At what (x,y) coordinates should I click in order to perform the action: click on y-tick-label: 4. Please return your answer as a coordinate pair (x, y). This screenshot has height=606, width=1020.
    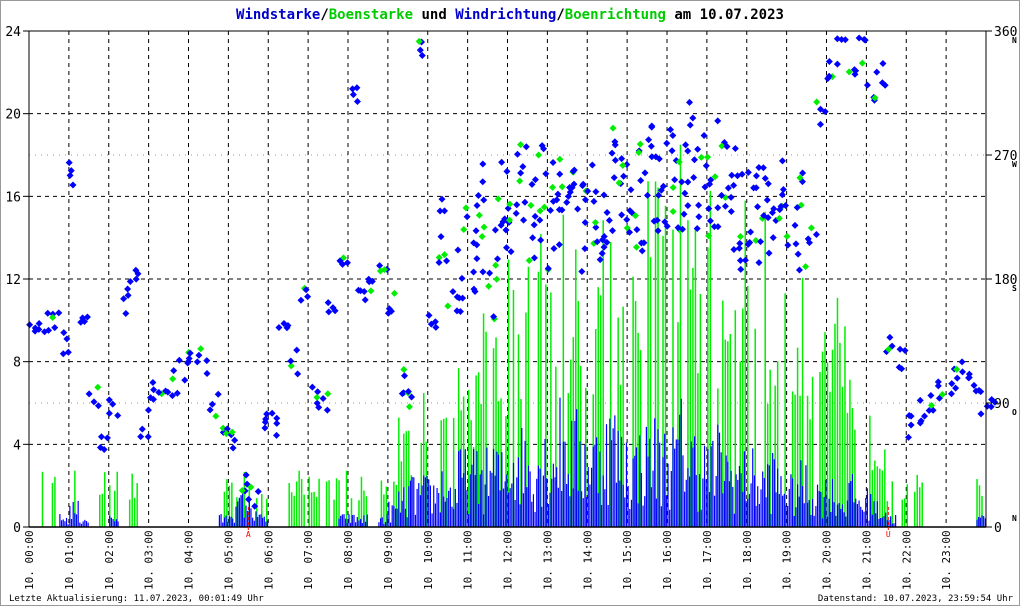
    Looking at the image, I should click on (17, 445).